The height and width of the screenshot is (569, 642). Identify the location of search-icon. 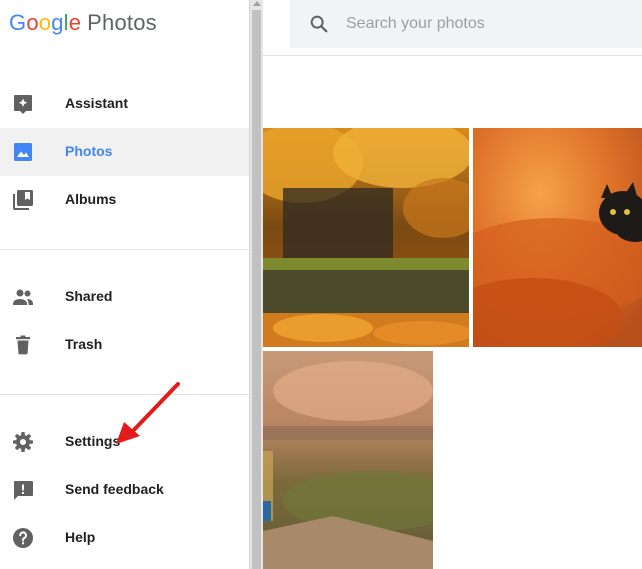
(319, 24).